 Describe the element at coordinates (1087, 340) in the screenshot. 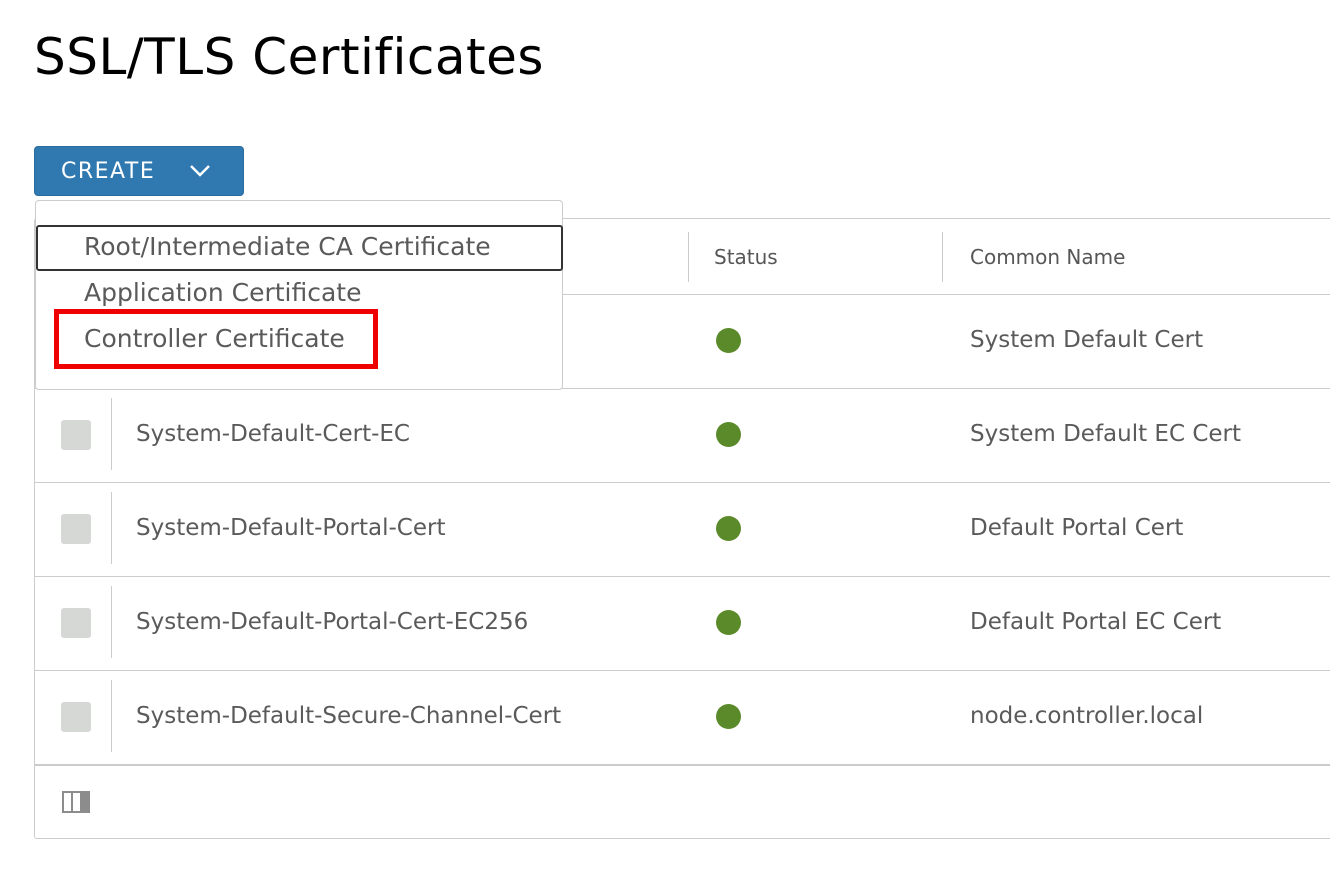

I see `common-name: System Default Cert` at that location.